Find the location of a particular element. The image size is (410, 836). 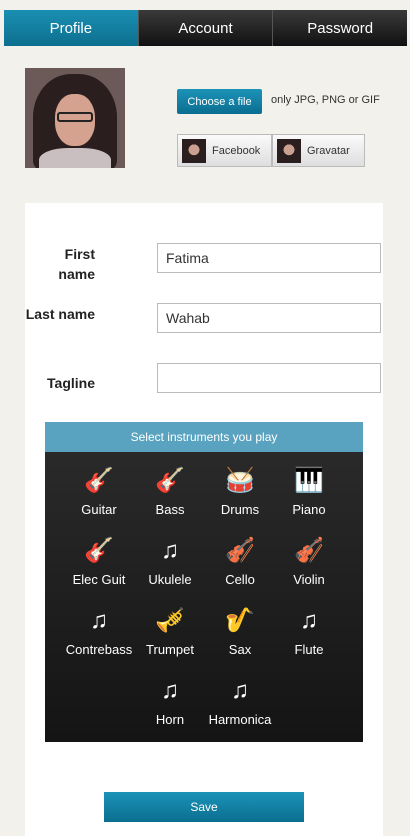

profile-tabs: Profile Account Password is located at coordinates (206, 28).